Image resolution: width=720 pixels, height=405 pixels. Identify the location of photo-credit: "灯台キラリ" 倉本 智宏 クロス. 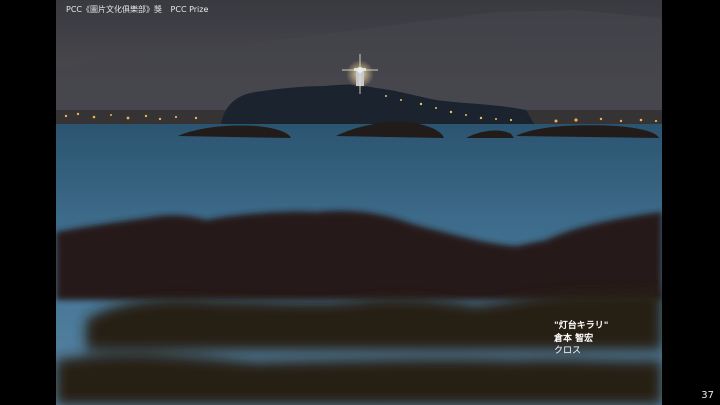
(581, 339).